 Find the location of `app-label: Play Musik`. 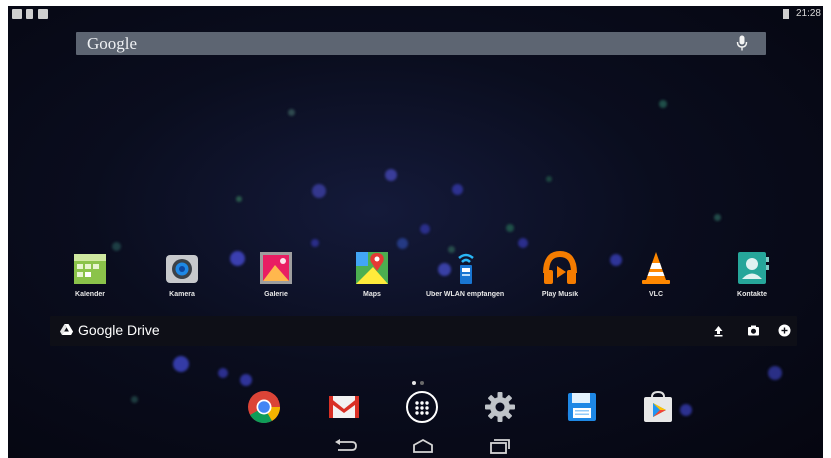

app-label: Play Musik is located at coordinates (560, 294).